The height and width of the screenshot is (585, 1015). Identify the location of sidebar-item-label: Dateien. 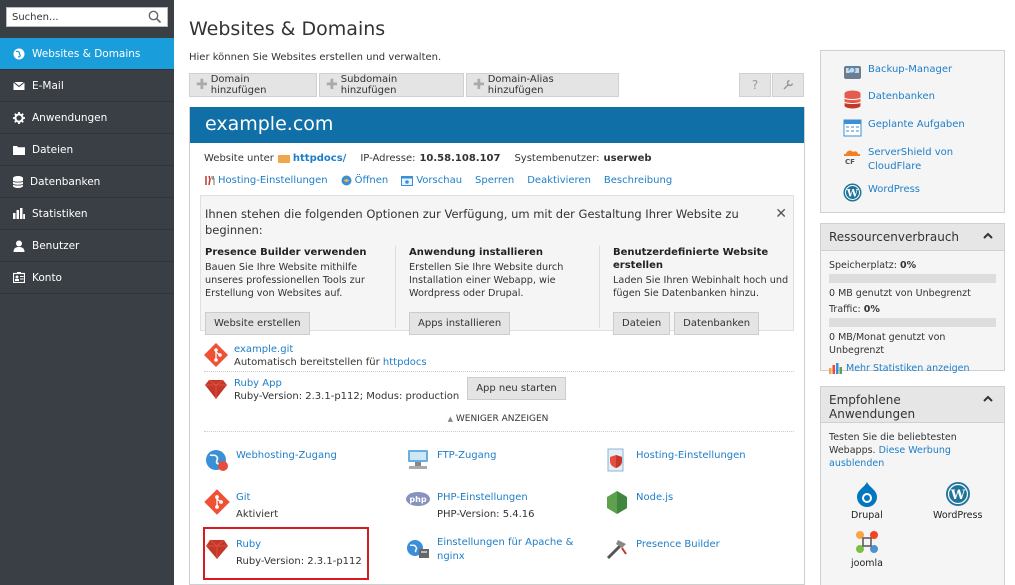
(53, 149).